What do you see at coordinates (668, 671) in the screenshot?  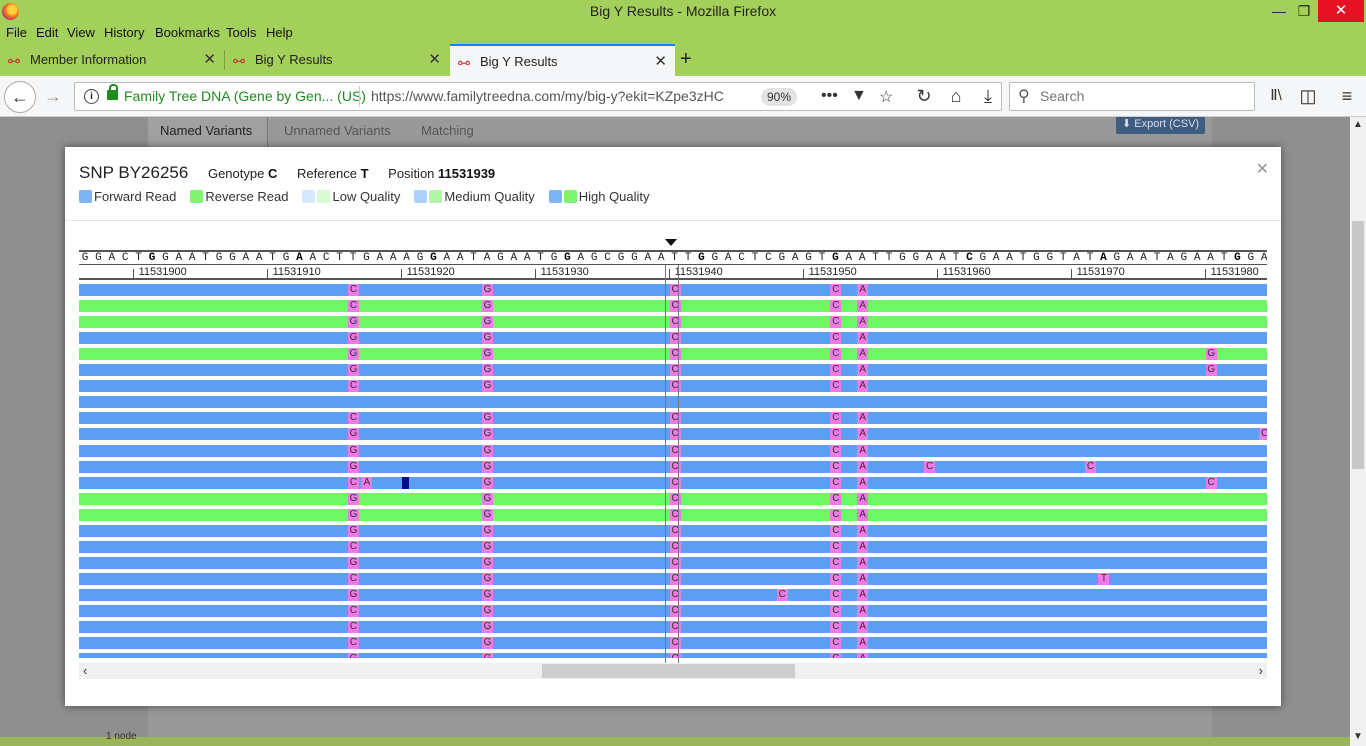 I see `viewer-scroll-thumb` at bounding box center [668, 671].